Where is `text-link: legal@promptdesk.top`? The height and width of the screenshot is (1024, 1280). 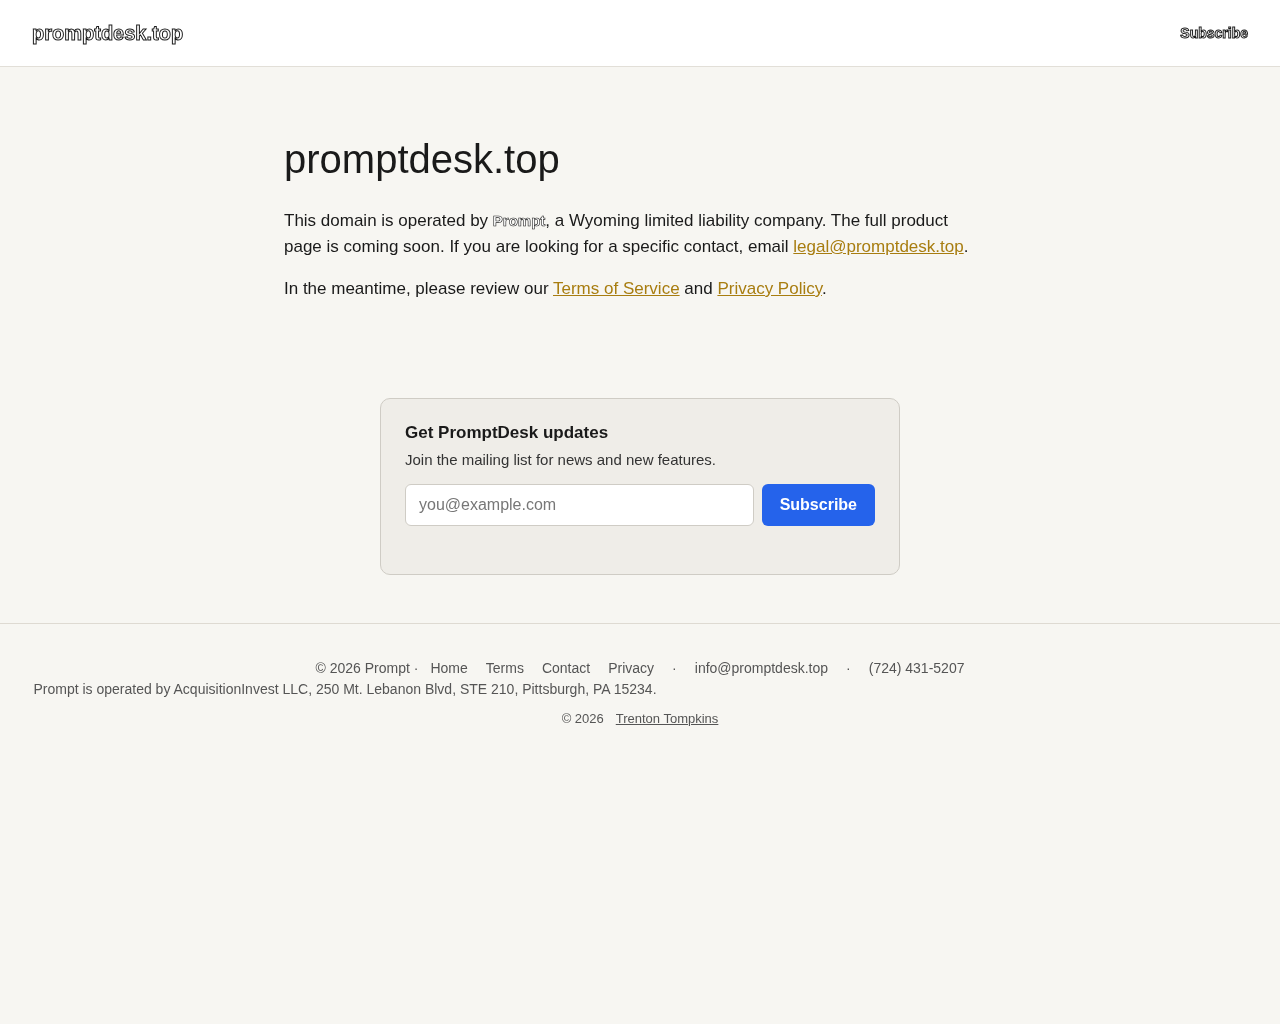 text-link: legal@promptdesk.top is located at coordinates (878, 246).